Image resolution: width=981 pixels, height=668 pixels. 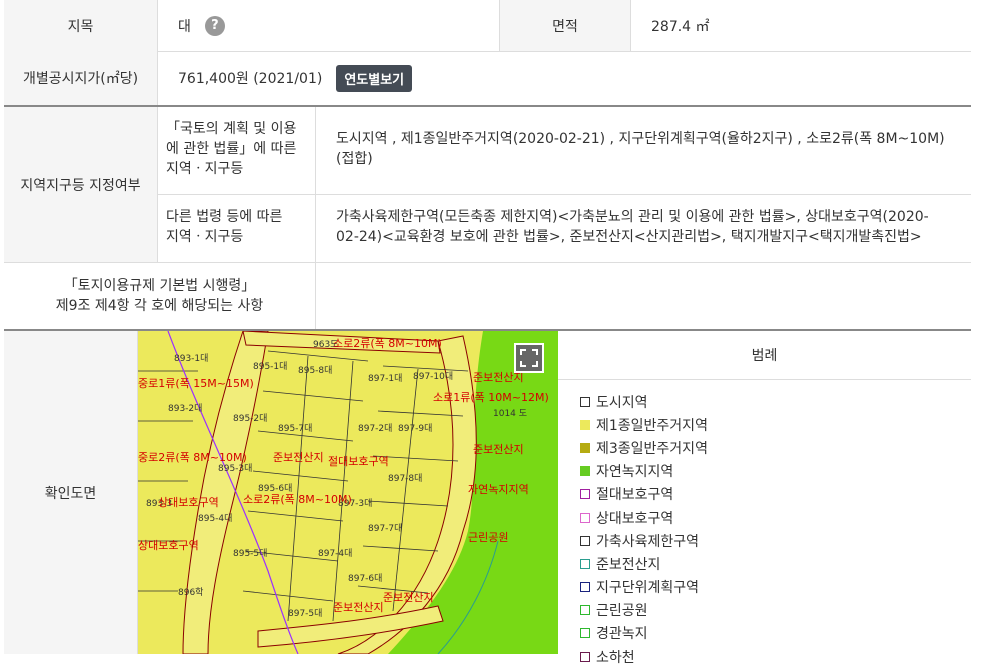 What do you see at coordinates (635, 472) in the screenshot?
I see `legend-item-label: 자연녹지지역` at bounding box center [635, 472].